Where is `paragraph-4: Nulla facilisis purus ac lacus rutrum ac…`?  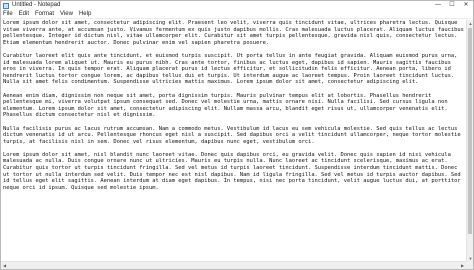
paragraph-4: Nulla facilisis purus ac lacus rutrum ac… is located at coordinates (233, 135).